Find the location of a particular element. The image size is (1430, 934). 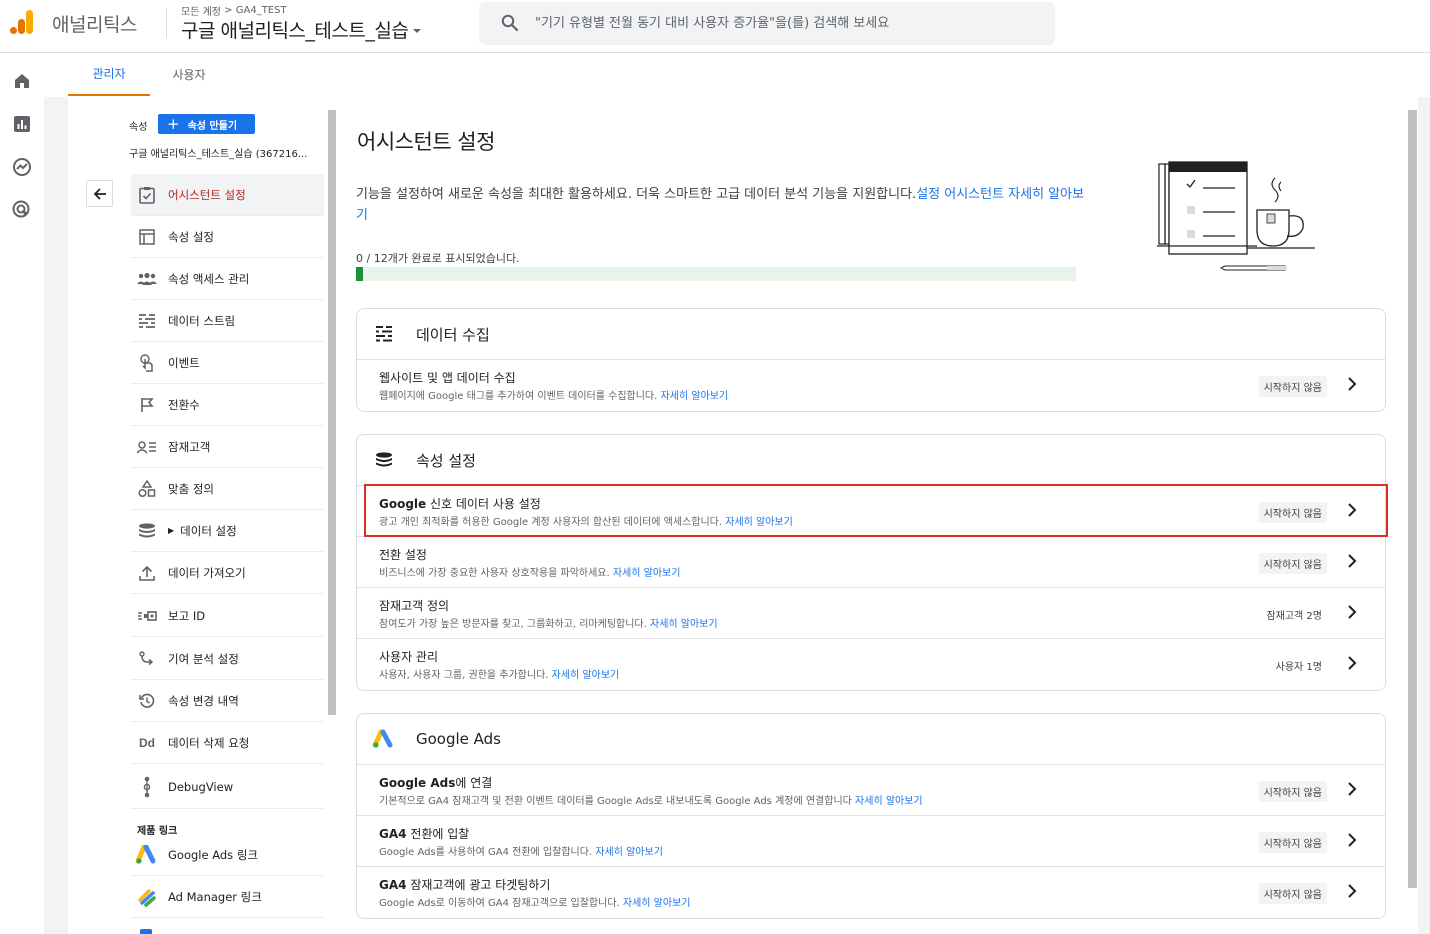

tab-admin: 관리자 is located at coordinates (109, 74).